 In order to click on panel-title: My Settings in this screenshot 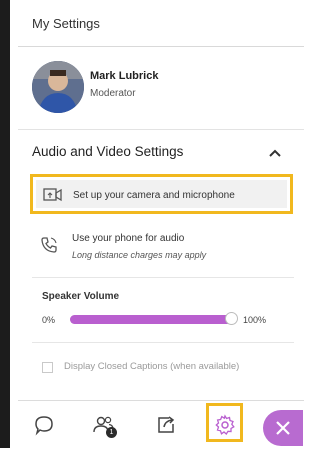, I will do `click(66, 23)`.